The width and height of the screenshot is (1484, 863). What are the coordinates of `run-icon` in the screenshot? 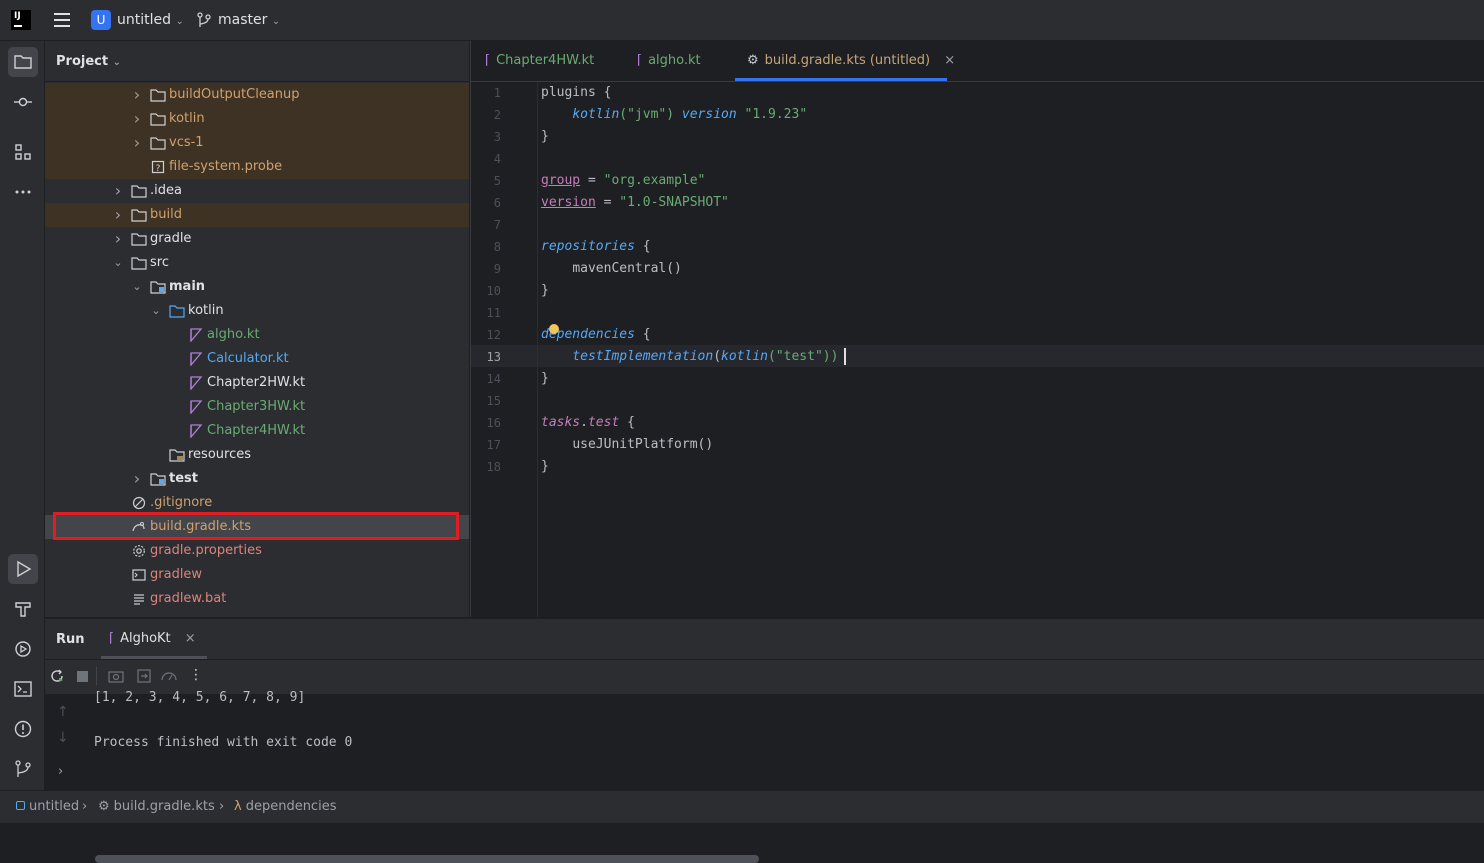 It's located at (23, 569).